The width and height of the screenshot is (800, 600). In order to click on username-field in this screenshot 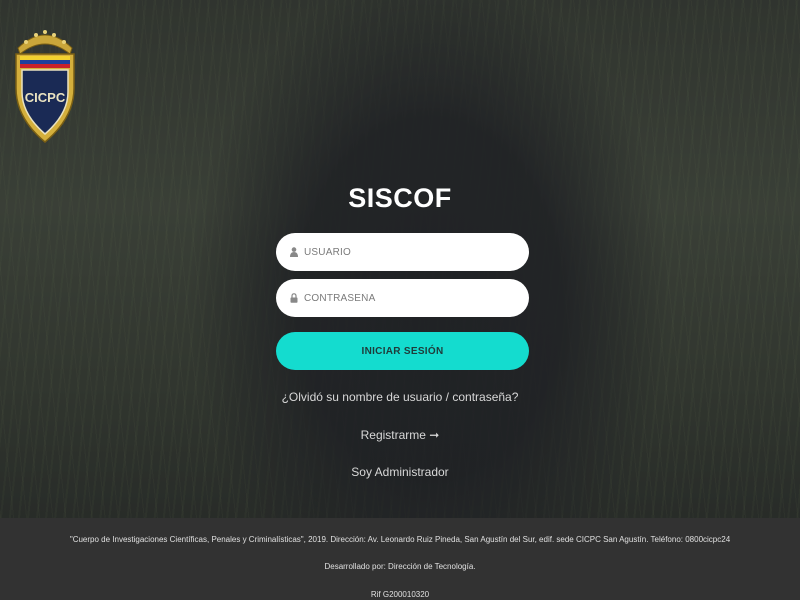, I will do `click(402, 252)`.